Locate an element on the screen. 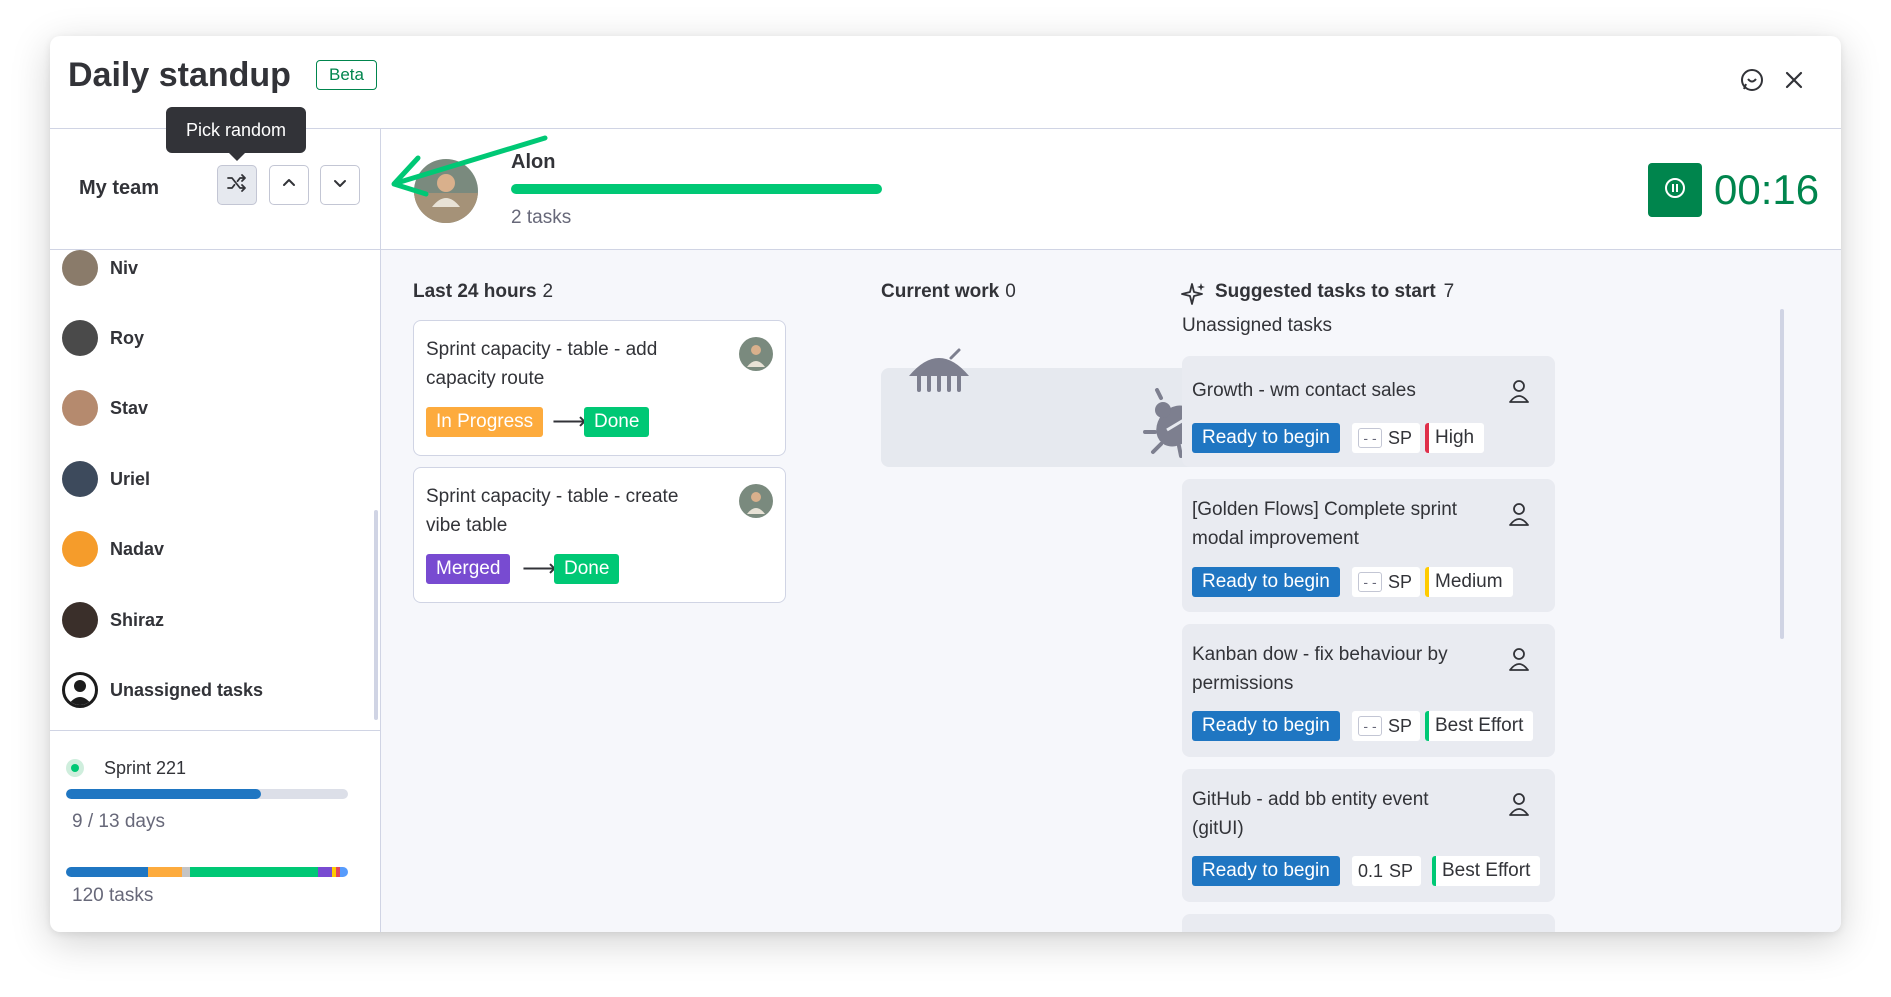  member-name: Niv is located at coordinates (124, 267).